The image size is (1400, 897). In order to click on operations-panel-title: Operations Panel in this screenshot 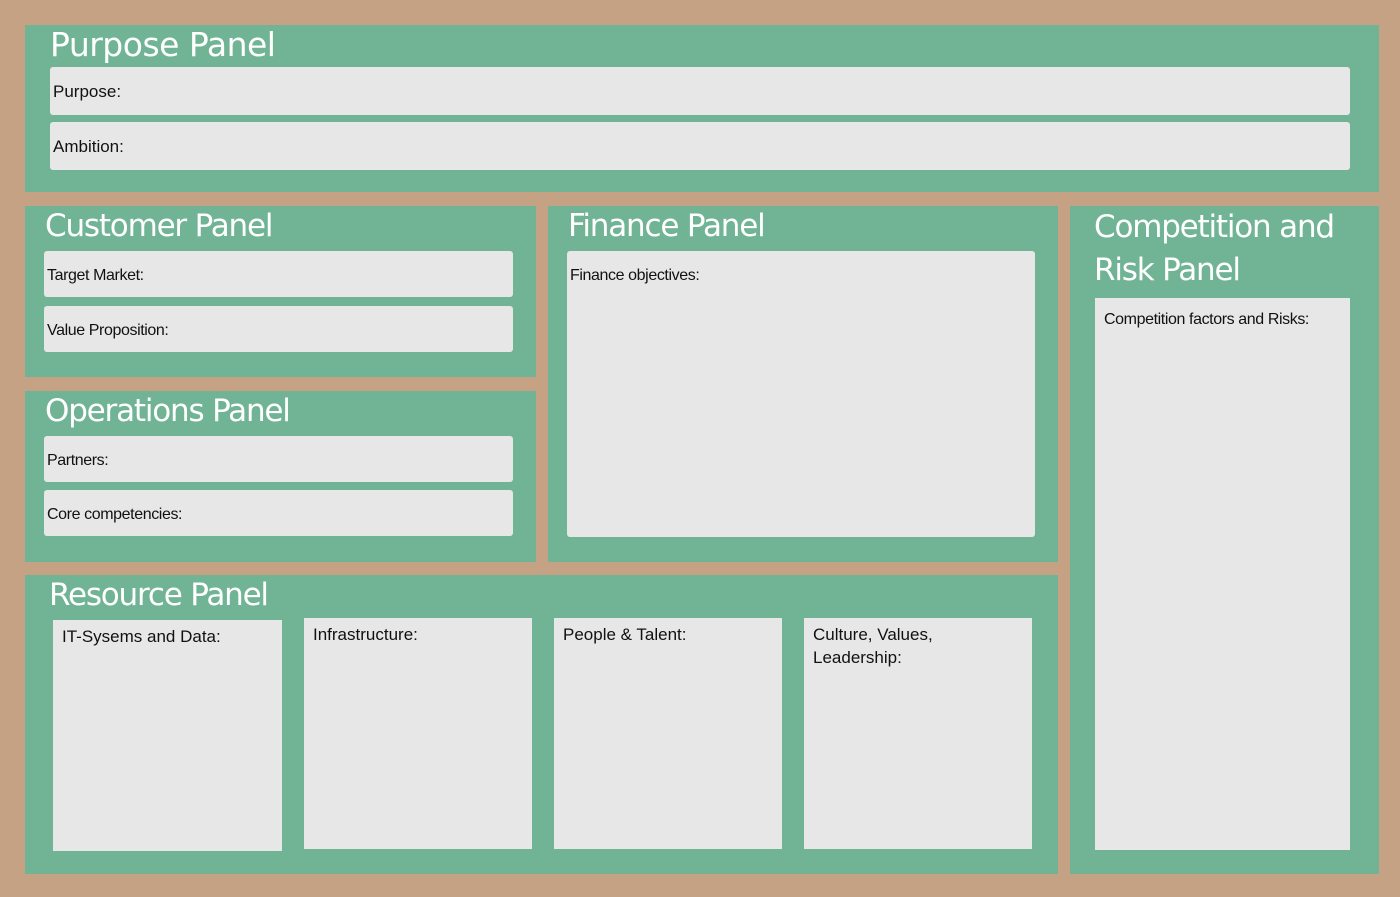, I will do `click(168, 411)`.